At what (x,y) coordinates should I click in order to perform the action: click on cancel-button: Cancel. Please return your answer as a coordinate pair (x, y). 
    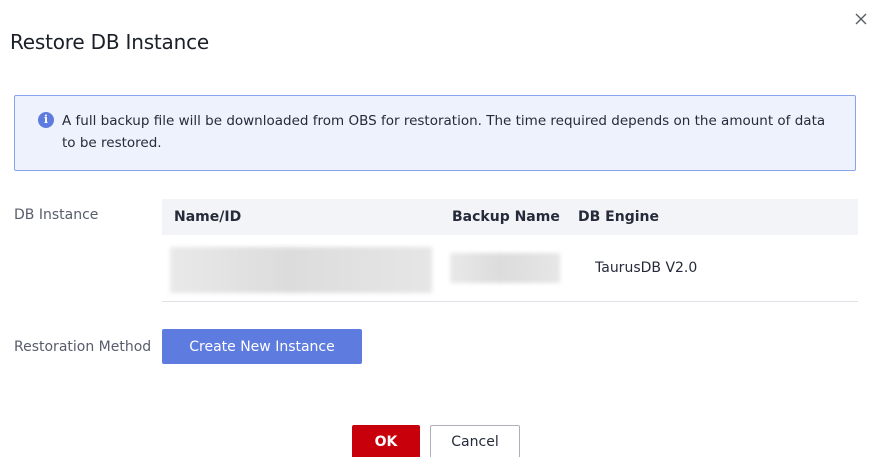
    Looking at the image, I should click on (475, 441).